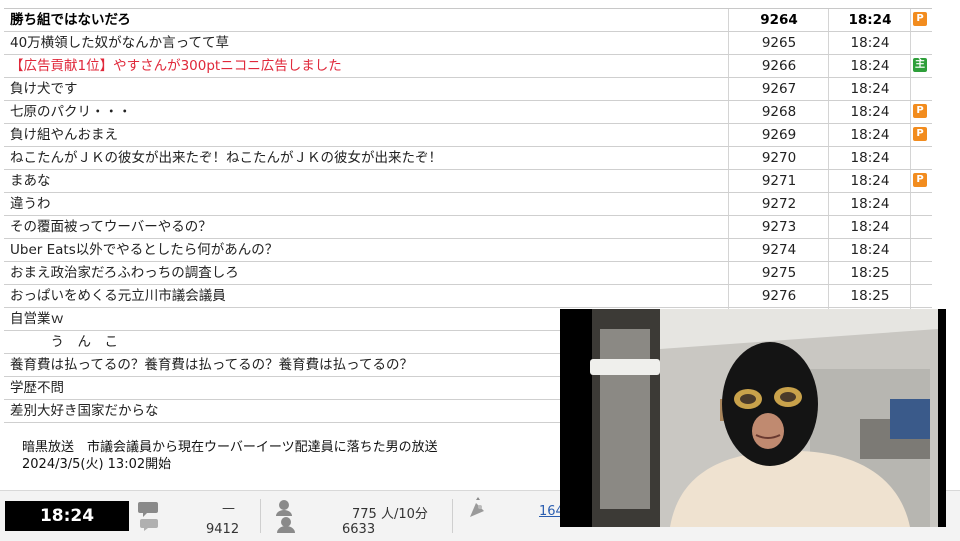  What do you see at coordinates (778, 273) in the screenshot?
I see `comment-number: 9275` at bounding box center [778, 273].